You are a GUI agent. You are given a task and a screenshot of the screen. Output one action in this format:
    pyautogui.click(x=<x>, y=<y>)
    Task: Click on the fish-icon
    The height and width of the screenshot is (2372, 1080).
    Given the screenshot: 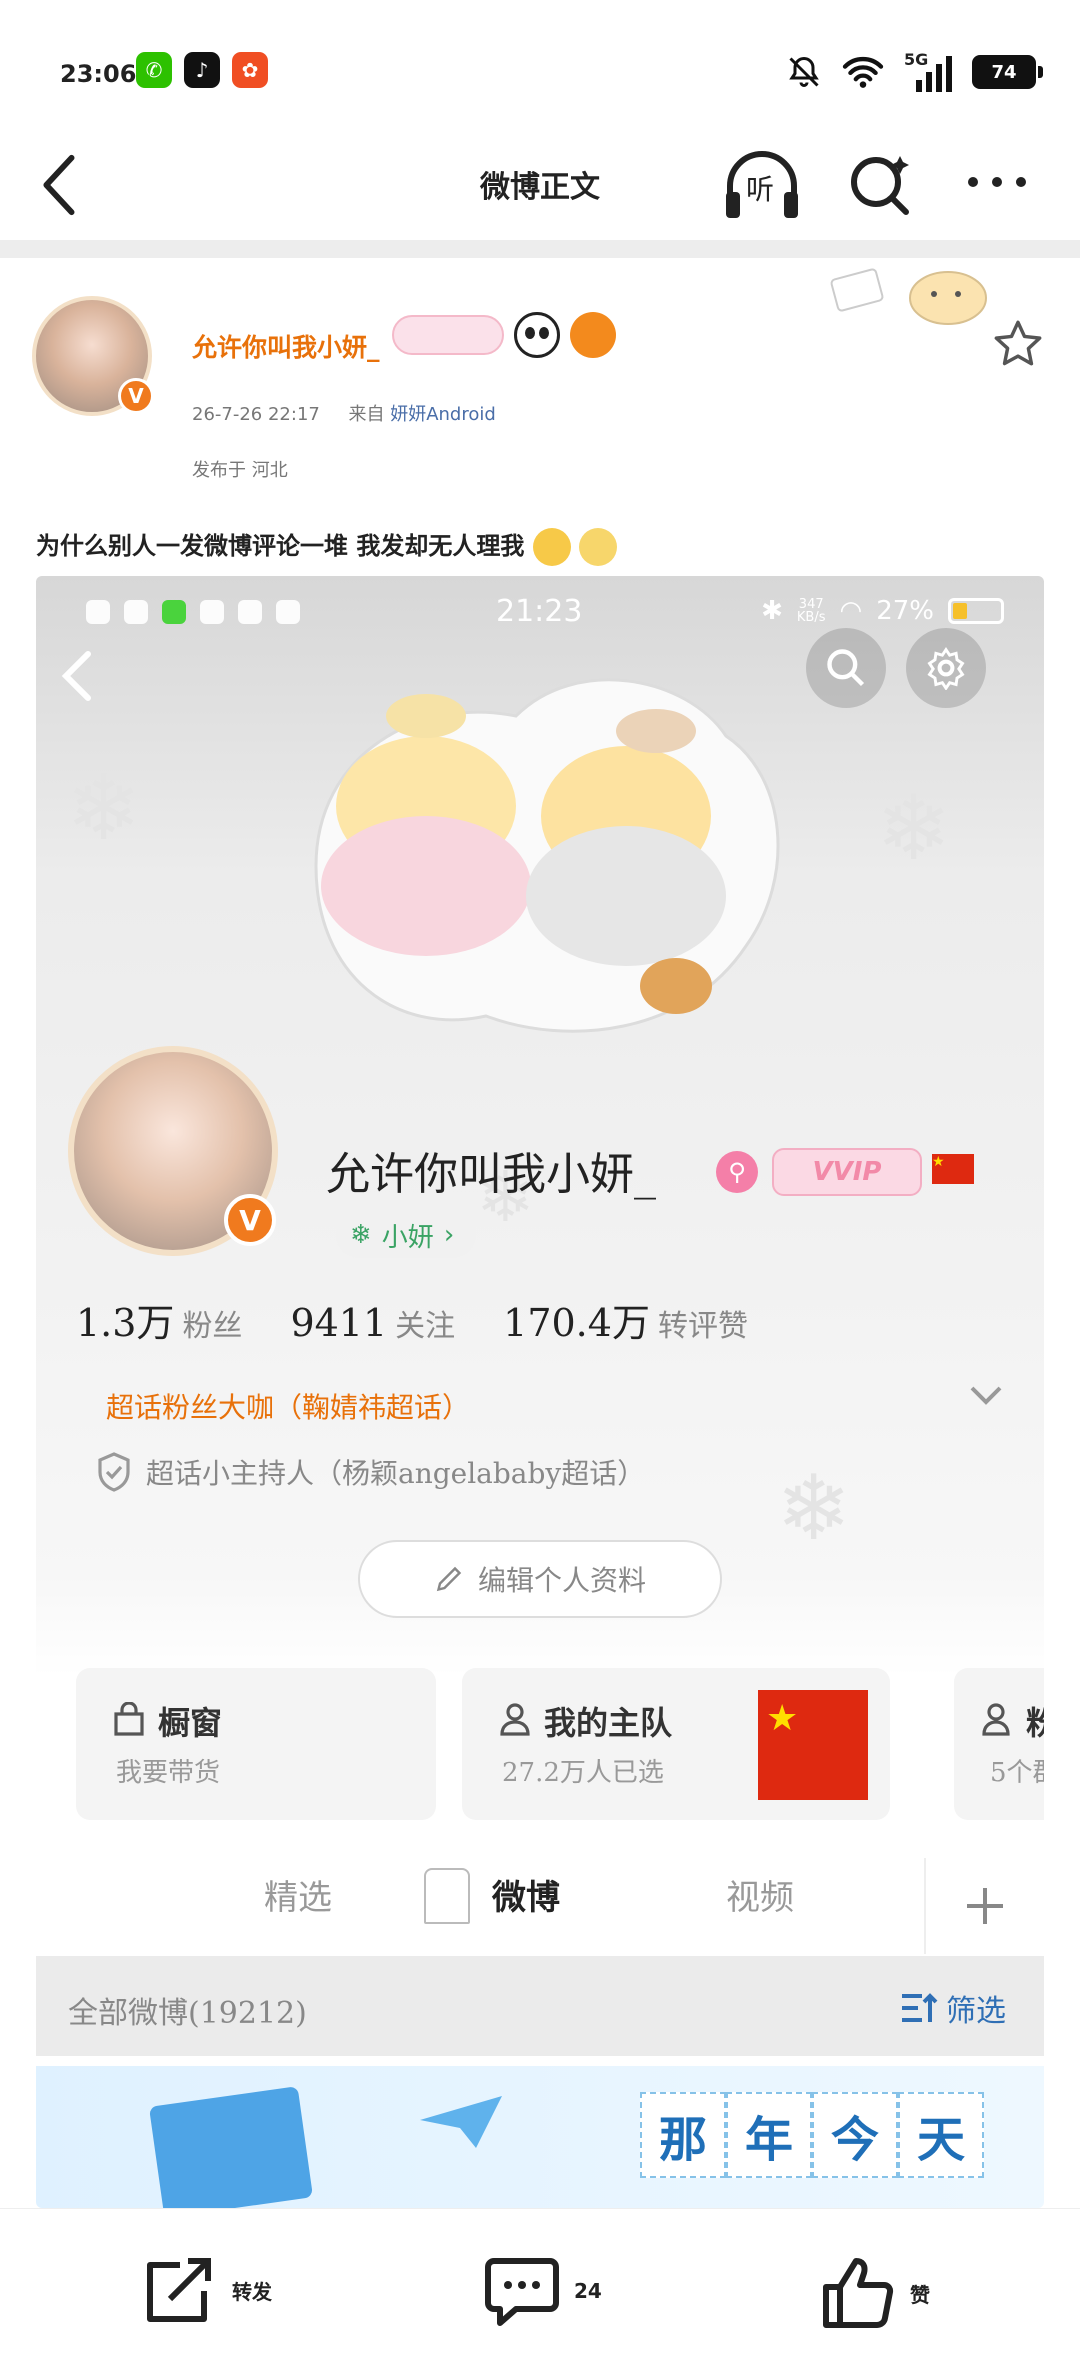 What is the action you would take?
    pyautogui.click(x=593, y=335)
    